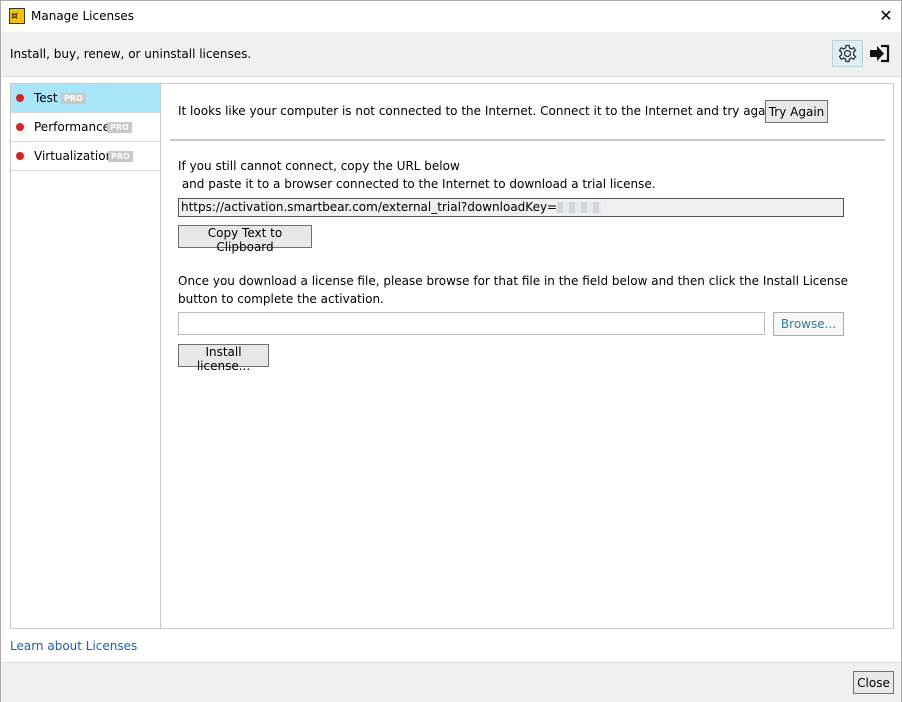 Image resolution: width=902 pixels, height=702 pixels. I want to click on sidebar-item-performance: Performance PRO, so click(85, 127).